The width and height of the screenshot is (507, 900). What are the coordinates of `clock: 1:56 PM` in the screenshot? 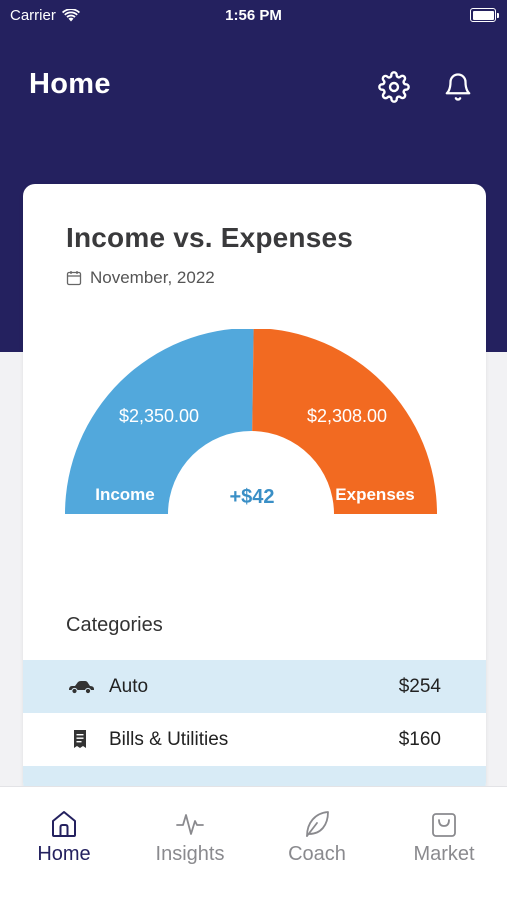 It's located at (253, 15).